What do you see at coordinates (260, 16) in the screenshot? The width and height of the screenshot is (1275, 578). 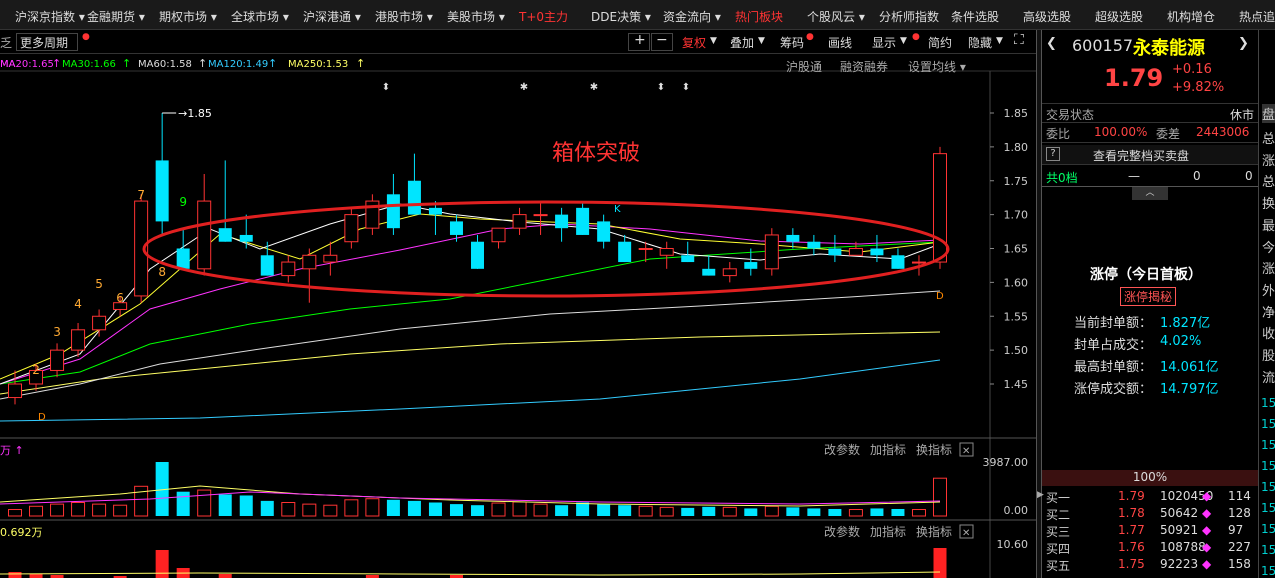 I see `menu-item: 全球市场 ▾` at bounding box center [260, 16].